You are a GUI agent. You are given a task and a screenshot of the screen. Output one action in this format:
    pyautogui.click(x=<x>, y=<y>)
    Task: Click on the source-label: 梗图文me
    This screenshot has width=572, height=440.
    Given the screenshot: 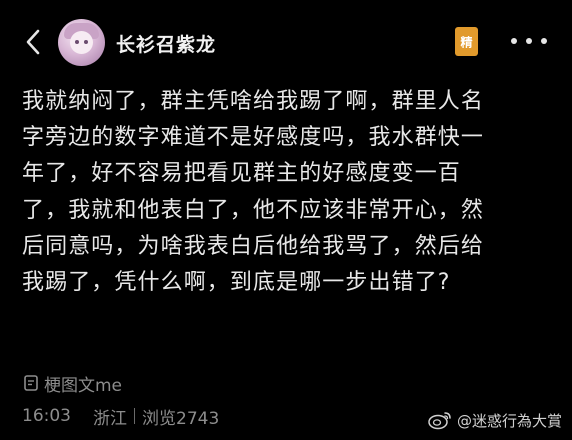 What is the action you would take?
    pyautogui.click(x=83, y=385)
    